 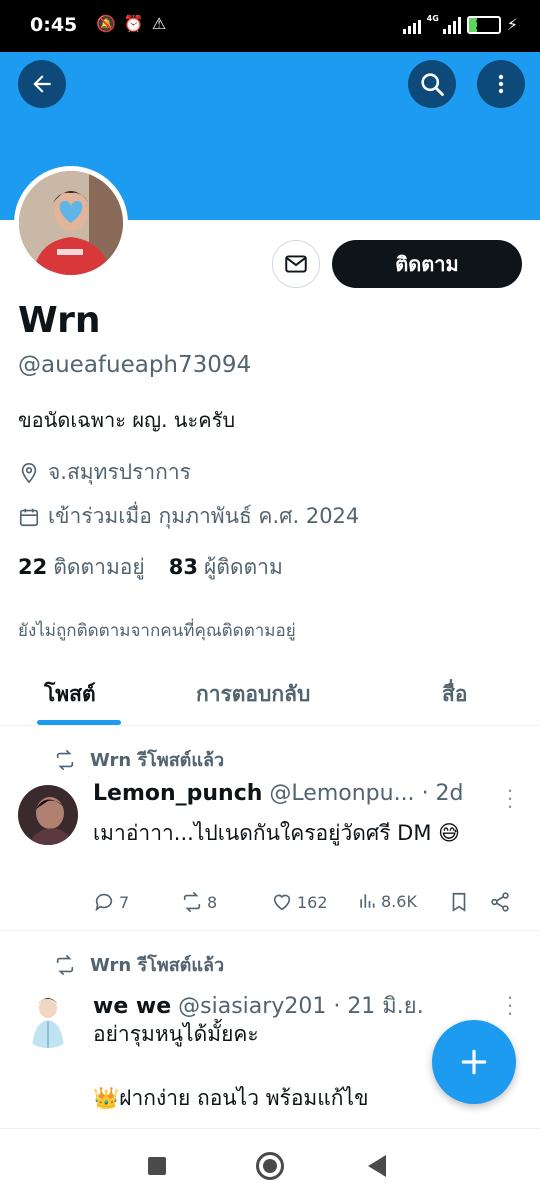 What do you see at coordinates (243, 567) in the screenshot?
I see `followers-label: ผู้ติดตาม` at bounding box center [243, 567].